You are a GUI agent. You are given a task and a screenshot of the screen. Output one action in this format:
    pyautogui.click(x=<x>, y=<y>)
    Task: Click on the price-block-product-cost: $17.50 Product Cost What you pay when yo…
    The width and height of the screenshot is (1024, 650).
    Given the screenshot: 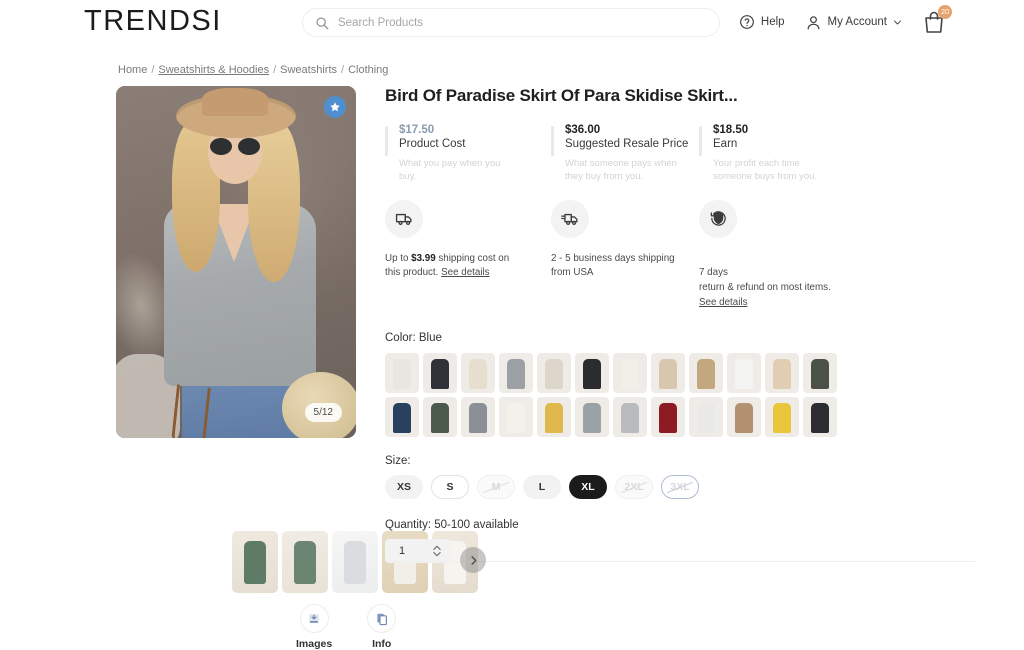 What is the action you would take?
    pyautogui.click(x=468, y=154)
    